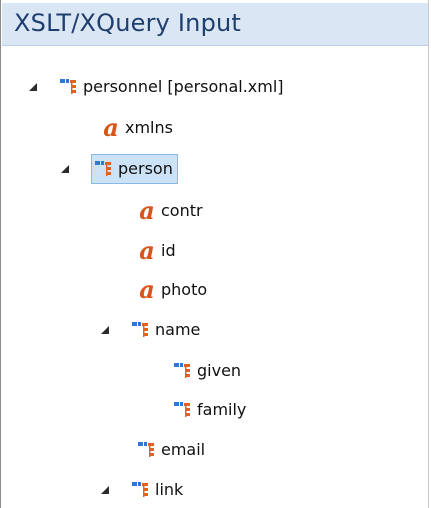  Describe the element at coordinates (183, 449) in the screenshot. I see `tree-node-label: email` at that location.